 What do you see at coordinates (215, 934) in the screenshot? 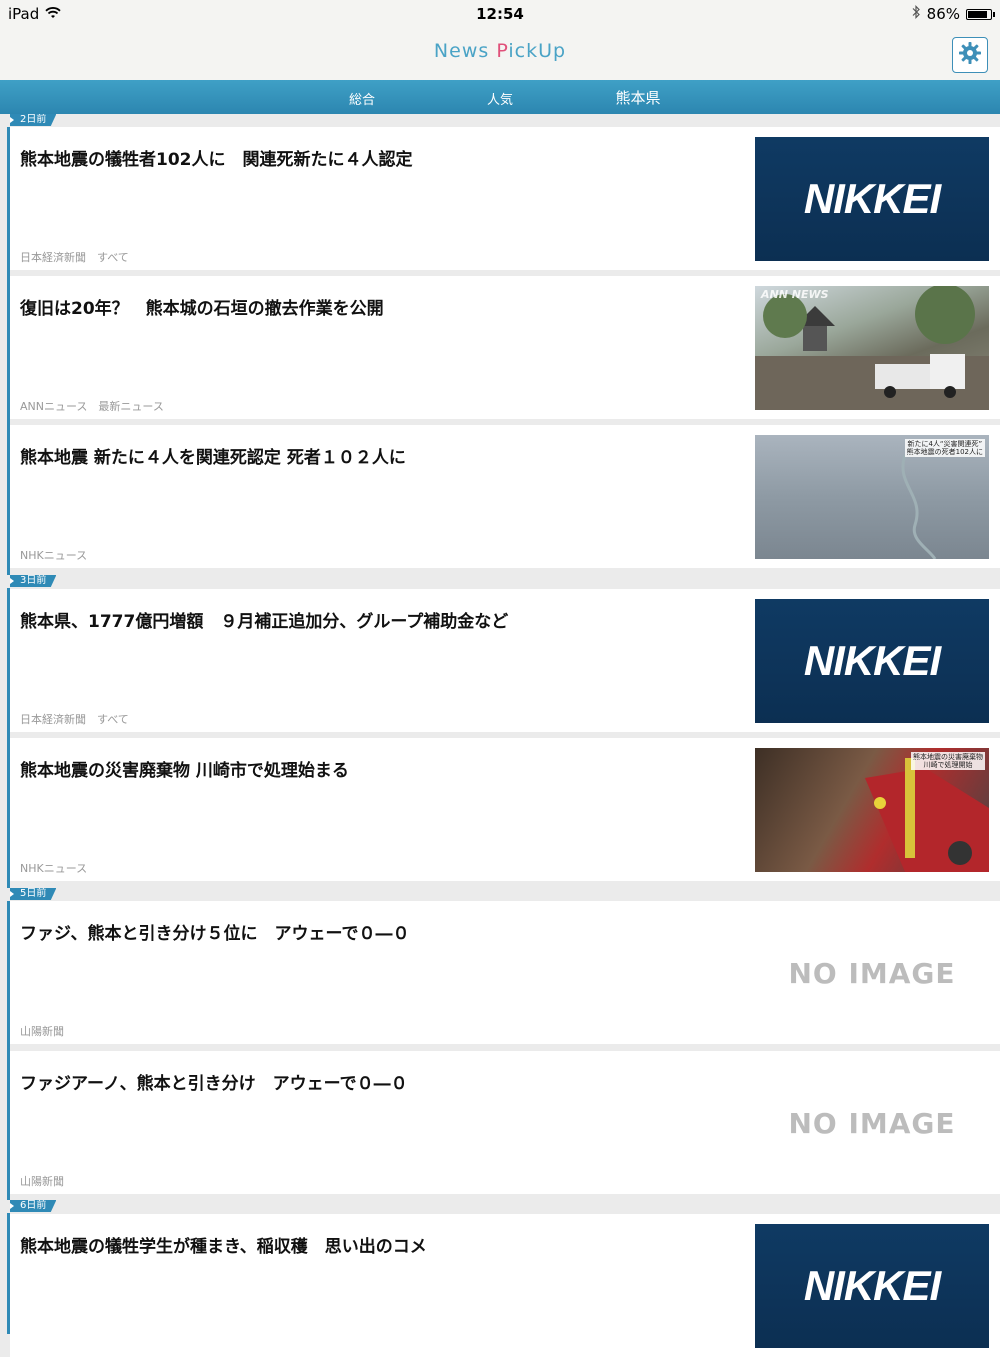
I see `article-title: ファジ、熊本と引き分け５位に アウェーで０―０` at bounding box center [215, 934].